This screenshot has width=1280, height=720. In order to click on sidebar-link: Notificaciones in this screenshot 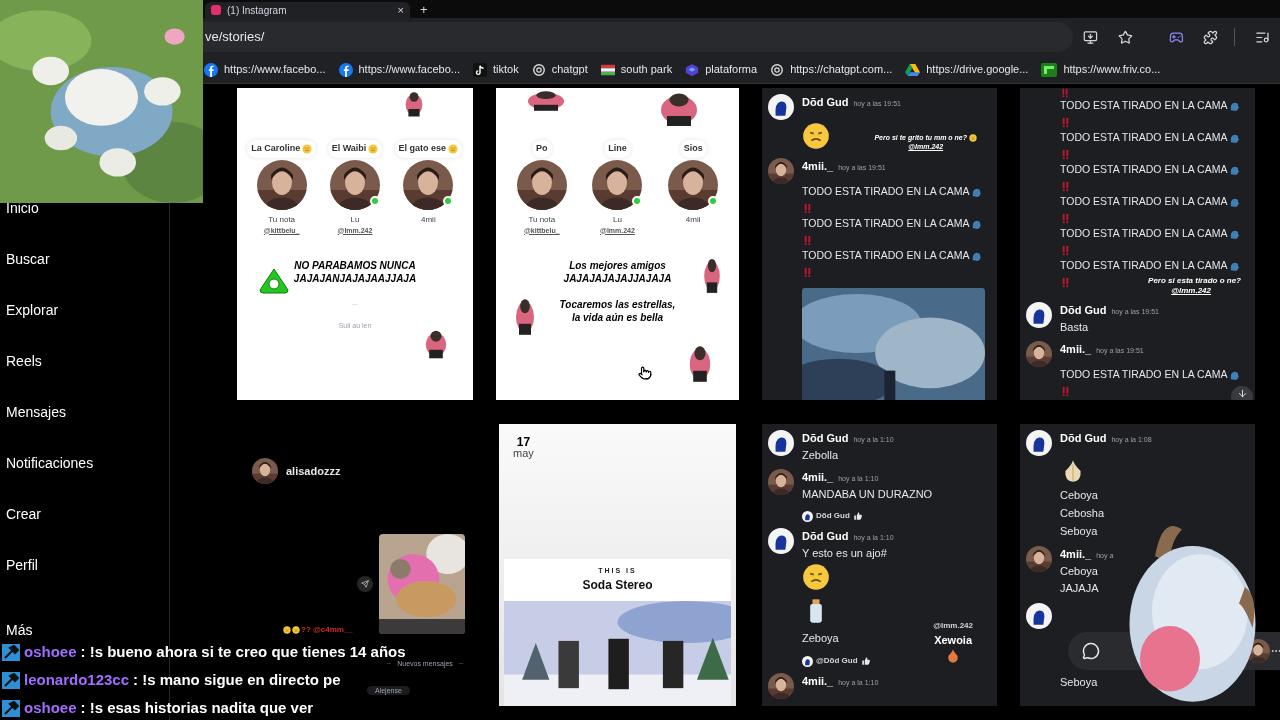, I will do `click(50, 463)`.